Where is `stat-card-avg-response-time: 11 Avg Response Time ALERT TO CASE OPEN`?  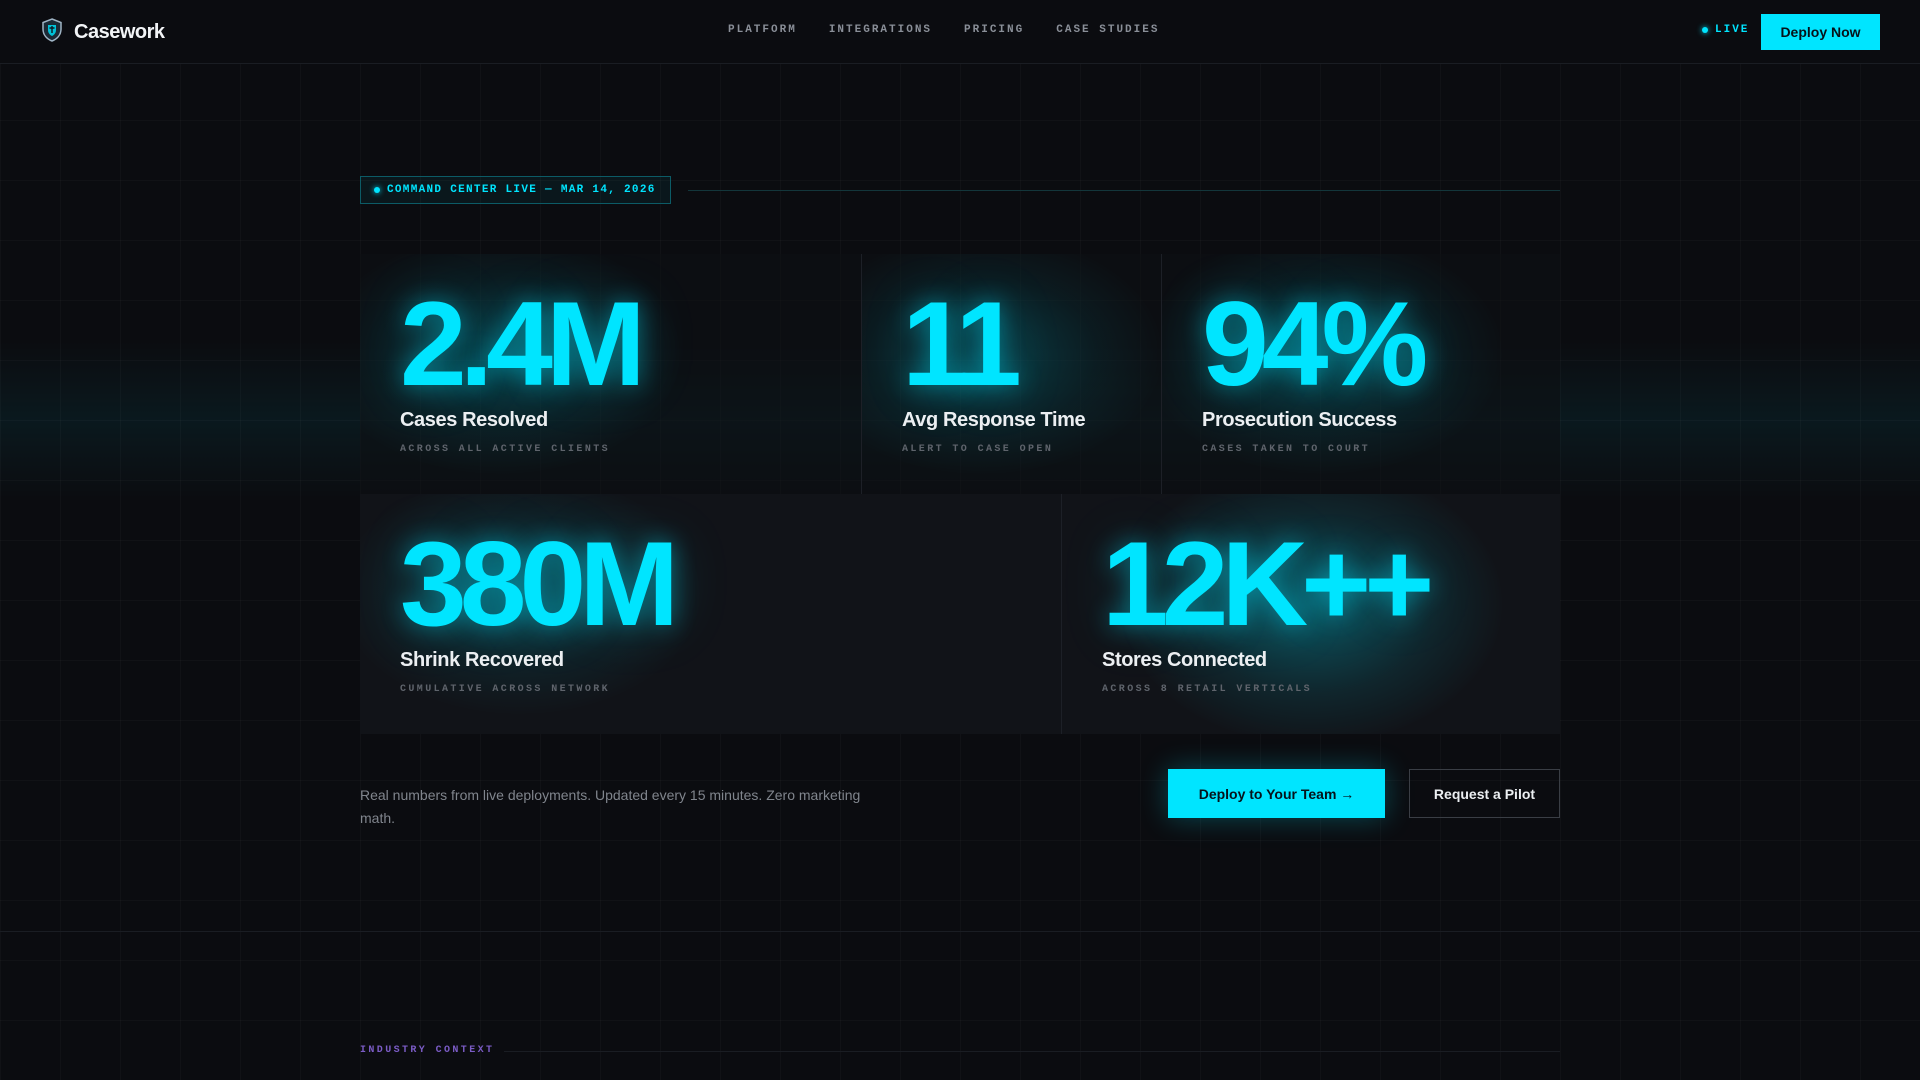
stat-card-avg-response-time: 11 Avg Response Time ALERT TO CASE OPEN is located at coordinates (1012, 374).